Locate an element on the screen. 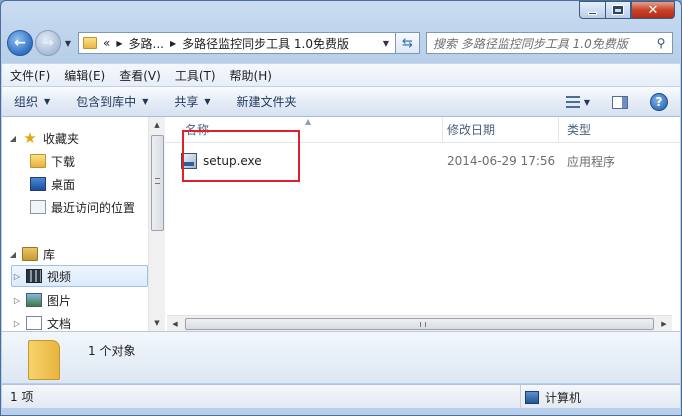  address-history-dropdown: ▼ is located at coordinates (386, 43).